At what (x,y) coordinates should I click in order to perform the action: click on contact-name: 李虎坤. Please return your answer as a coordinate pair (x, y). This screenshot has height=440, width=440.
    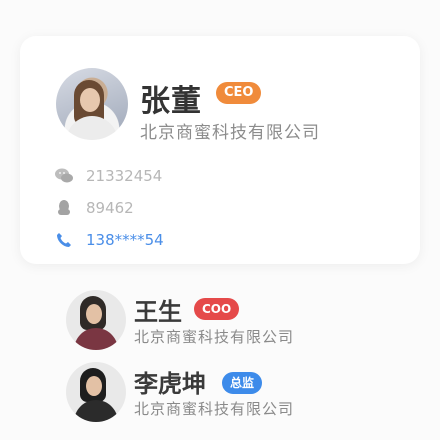
    Looking at the image, I should click on (170, 384).